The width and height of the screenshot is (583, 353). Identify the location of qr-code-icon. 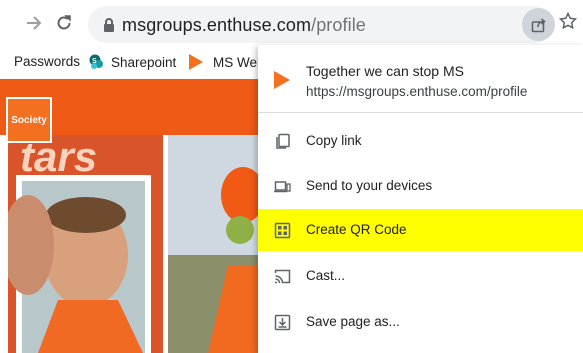
(282, 230).